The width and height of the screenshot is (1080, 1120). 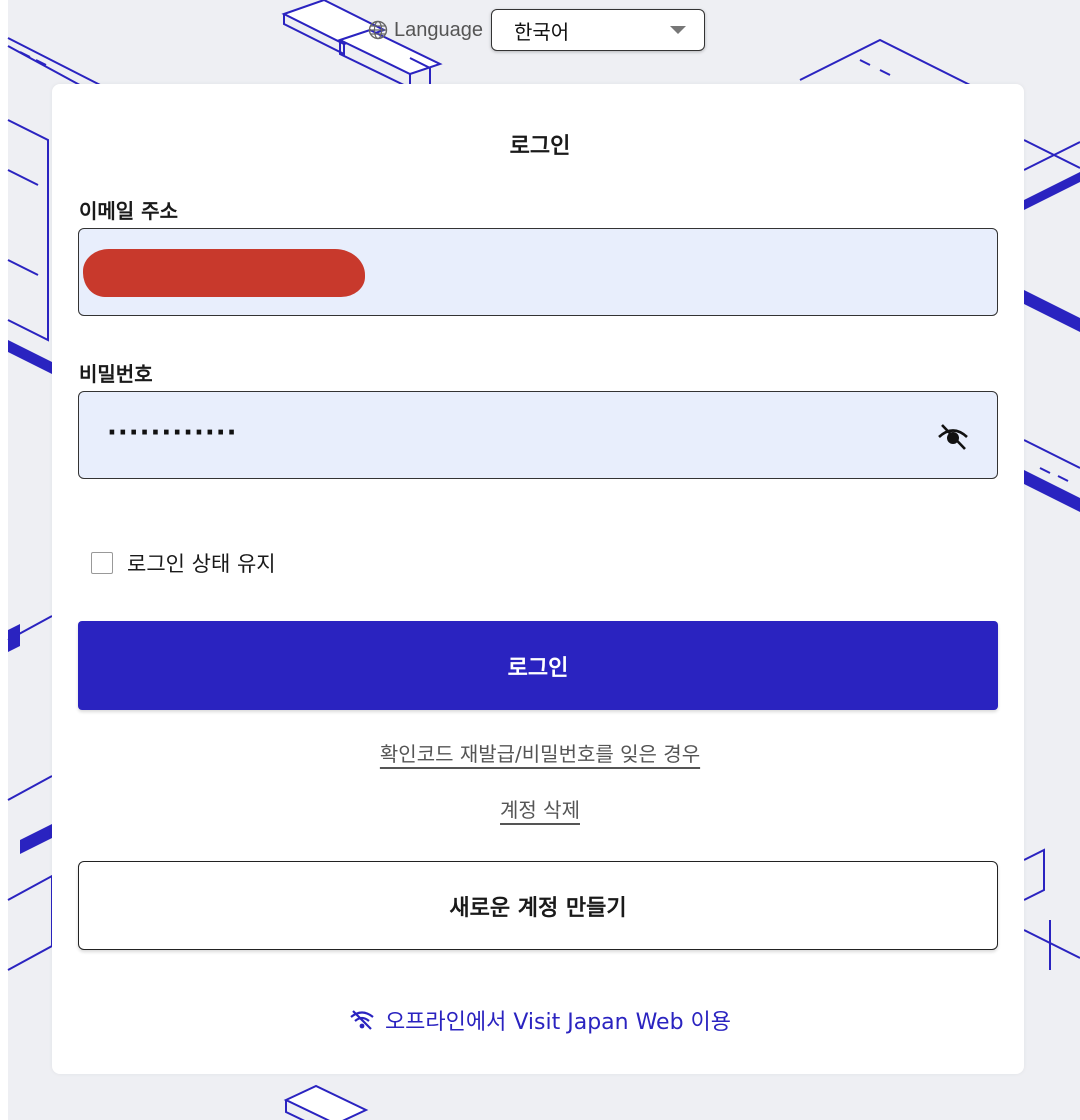 What do you see at coordinates (540, 146) in the screenshot?
I see `page-title: 로그인` at bounding box center [540, 146].